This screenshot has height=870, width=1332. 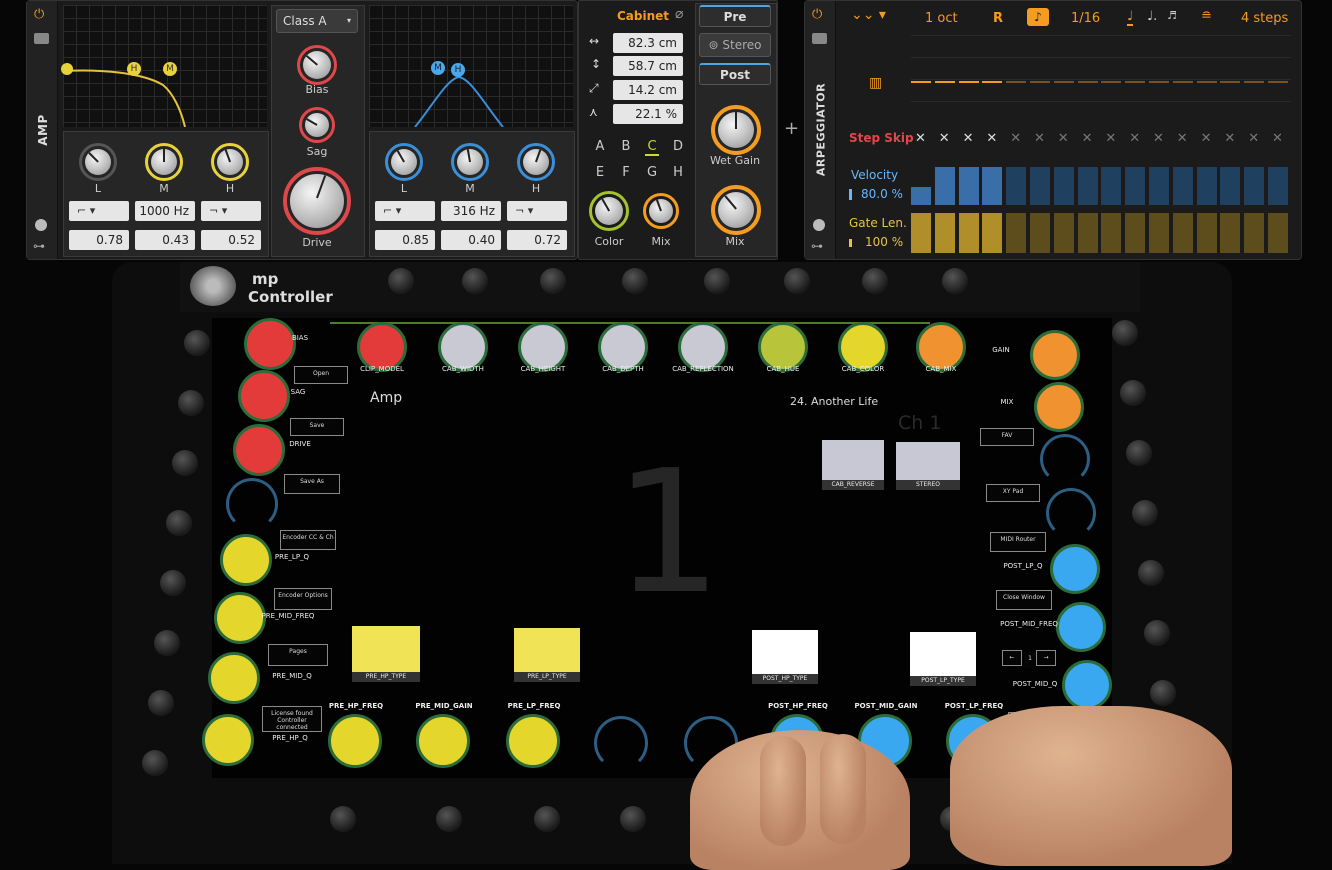 What do you see at coordinates (735, 45) in the screenshot?
I see `stereo-button: ⊚ Stereo` at bounding box center [735, 45].